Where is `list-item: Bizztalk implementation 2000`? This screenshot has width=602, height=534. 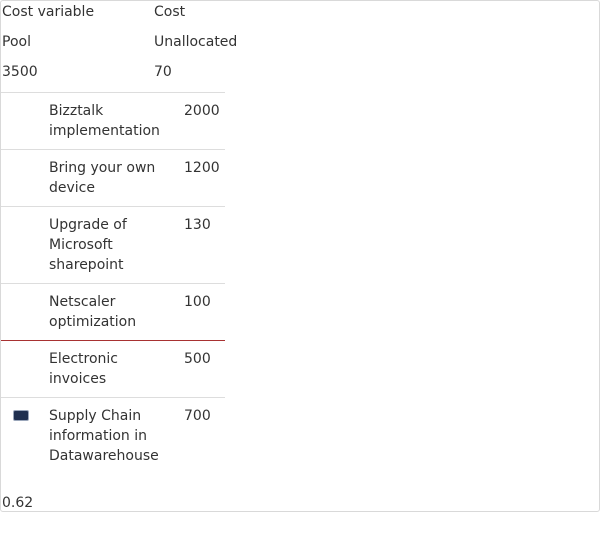
list-item: Bizztalk implementation 2000 is located at coordinates (113, 120).